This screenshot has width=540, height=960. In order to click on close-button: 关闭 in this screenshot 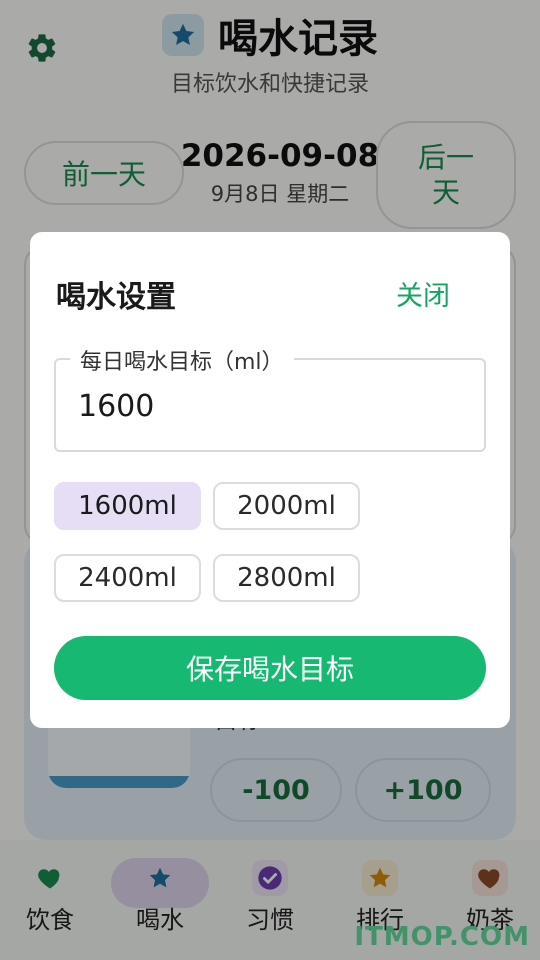, I will do `click(423, 293)`.